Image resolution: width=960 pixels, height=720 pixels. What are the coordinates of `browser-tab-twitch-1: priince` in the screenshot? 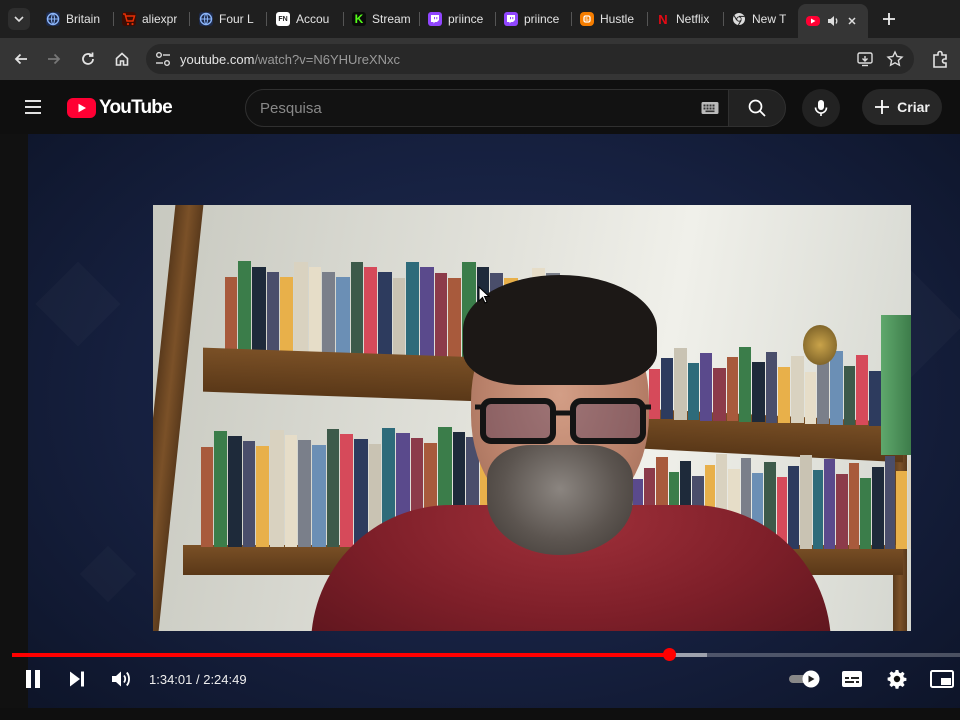 It's located at (457, 19).